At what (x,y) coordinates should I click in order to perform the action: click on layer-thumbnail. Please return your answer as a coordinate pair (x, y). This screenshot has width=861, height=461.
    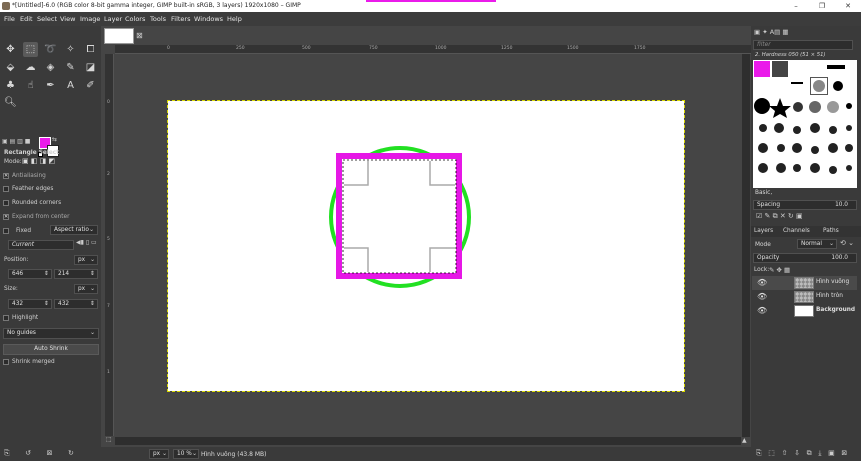
    Looking at the image, I should click on (804, 311).